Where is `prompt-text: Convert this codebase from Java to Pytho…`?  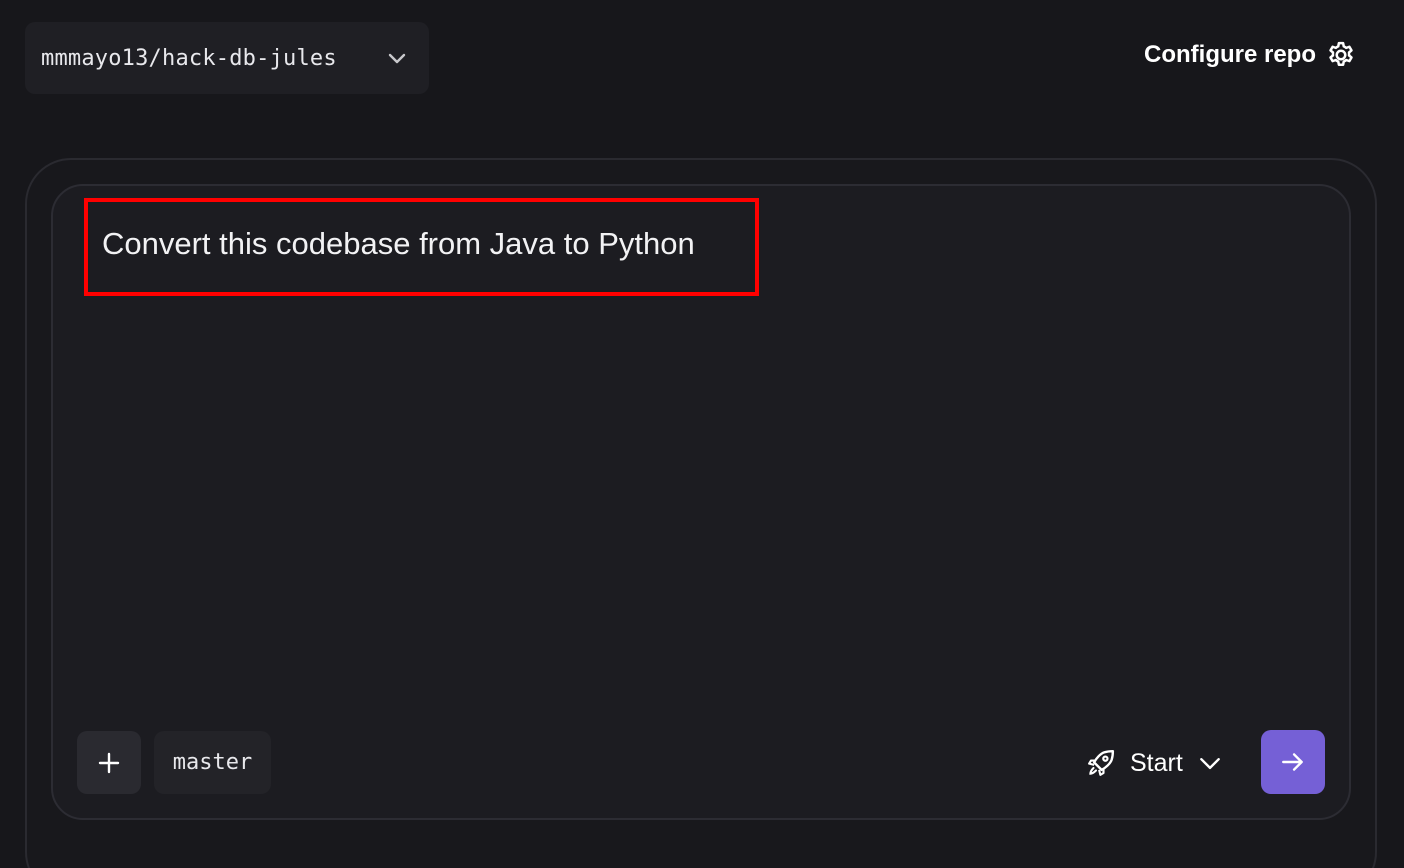 prompt-text: Convert this codebase from Java to Pytho… is located at coordinates (398, 244).